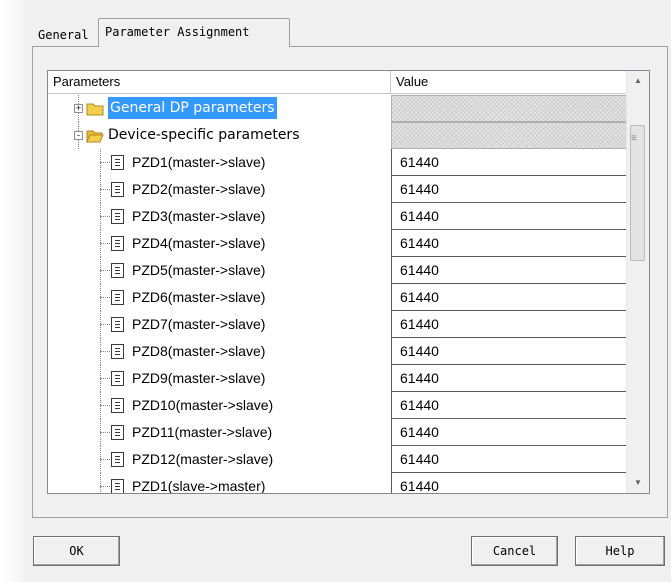  I want to click on parameter-row: PZD9(master->slave) 61440, so click(338, 378).